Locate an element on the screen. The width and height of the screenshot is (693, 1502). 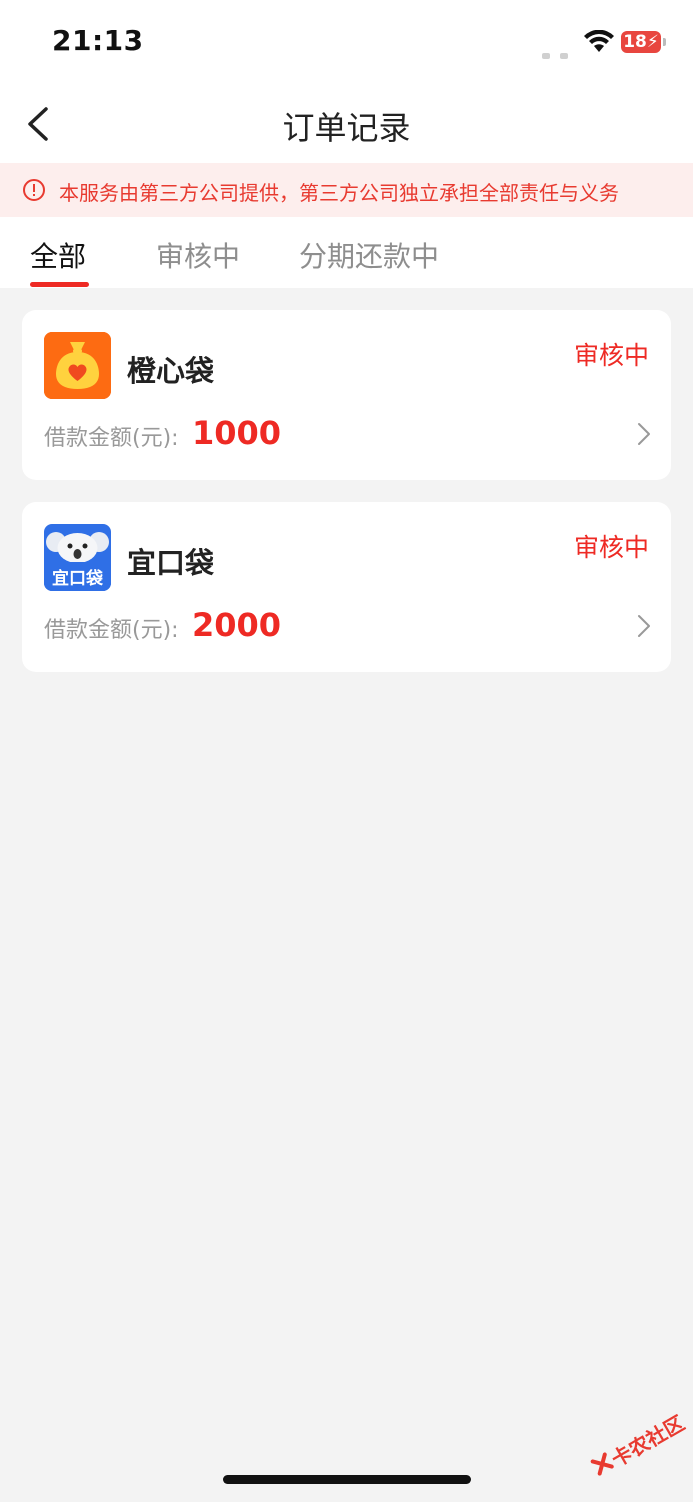
wifi-icon is located at coordinates (599, 41).